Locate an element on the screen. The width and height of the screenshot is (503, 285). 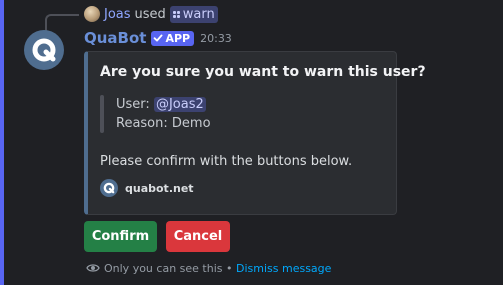
bot-name: QuaBot is located at coordinates (115, 38).